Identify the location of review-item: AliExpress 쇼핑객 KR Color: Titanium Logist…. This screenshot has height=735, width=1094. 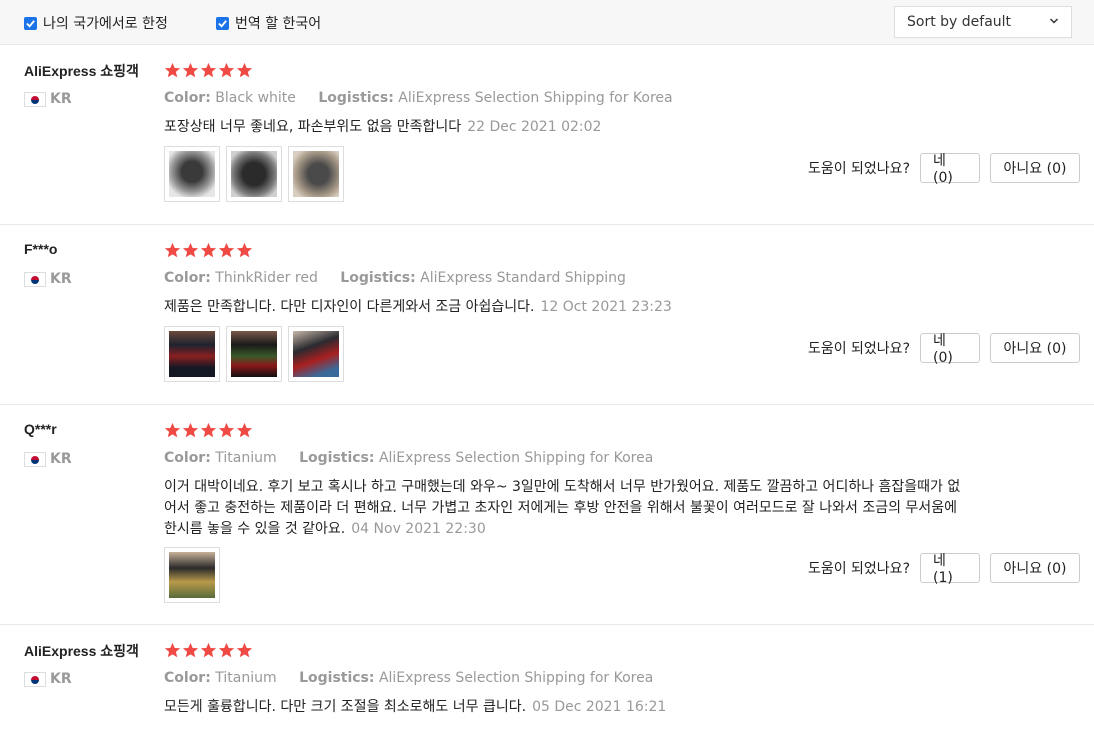
(547, 680).